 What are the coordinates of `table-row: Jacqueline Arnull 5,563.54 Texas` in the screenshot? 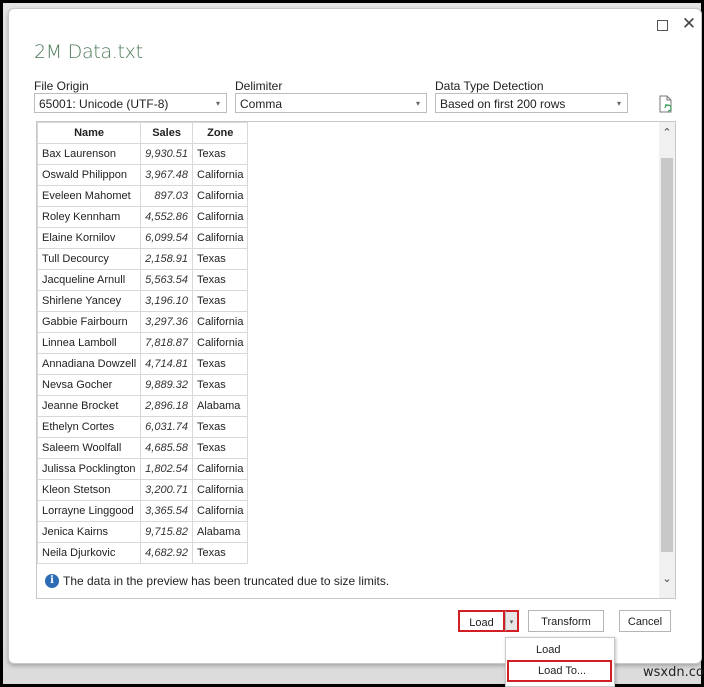 It's located at (142, 280).